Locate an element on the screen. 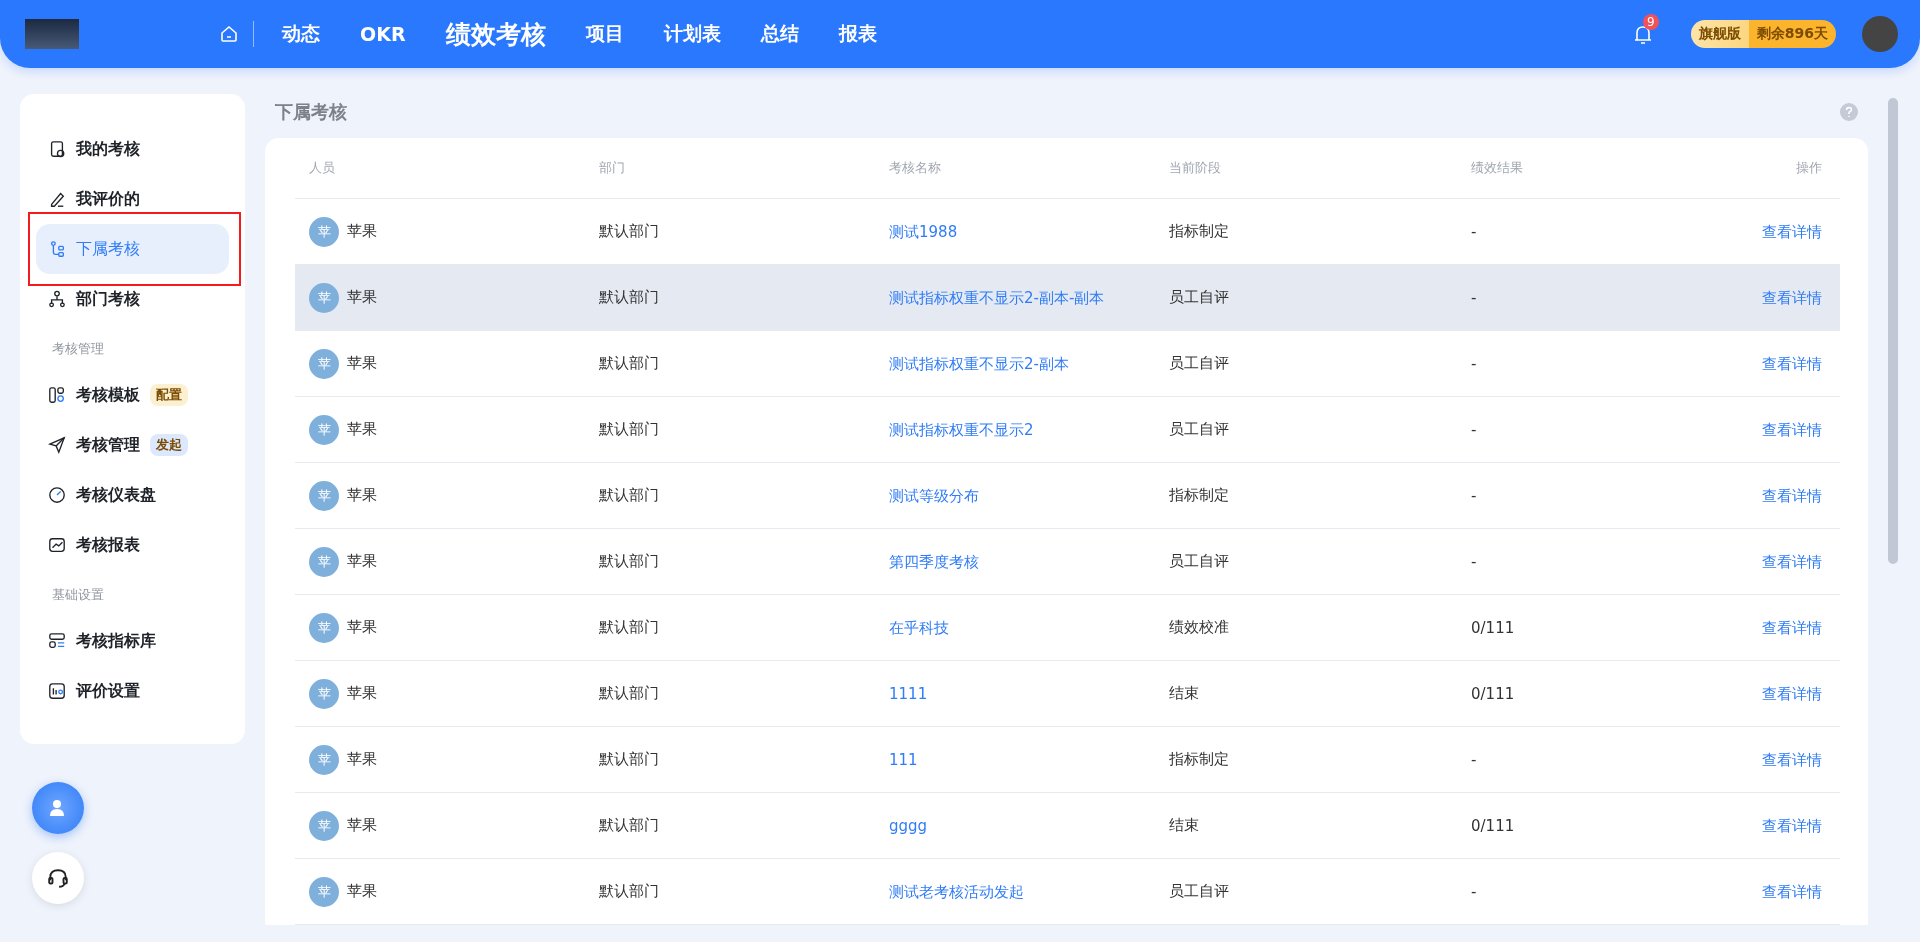  sidebar-item: 考核管理 发起 is located at coordinates (132, 445).